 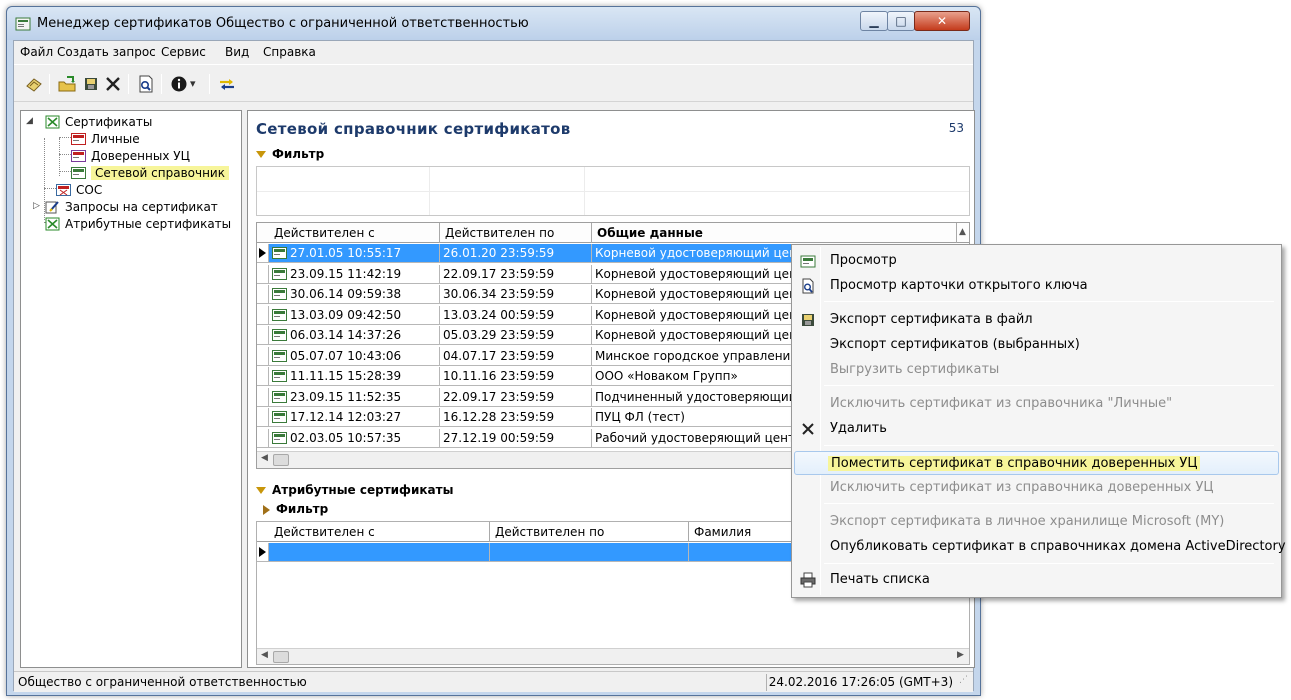 What do you see at coordinates (29, 121) in the screenshot?
I see `expand-arrow-icon: ◢` at bounding box center [29, 121].